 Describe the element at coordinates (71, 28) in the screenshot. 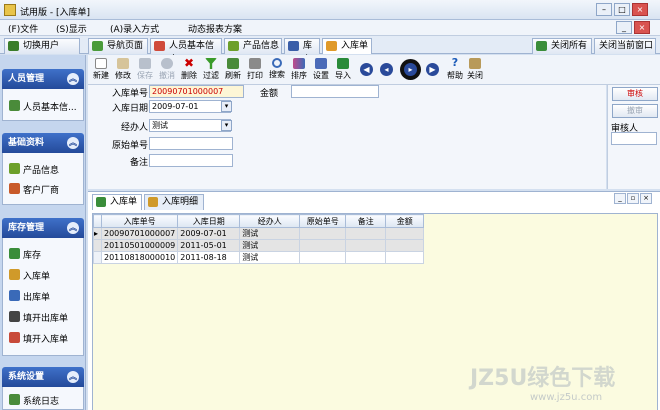

I see `menu-display: (S)显示` at that location.